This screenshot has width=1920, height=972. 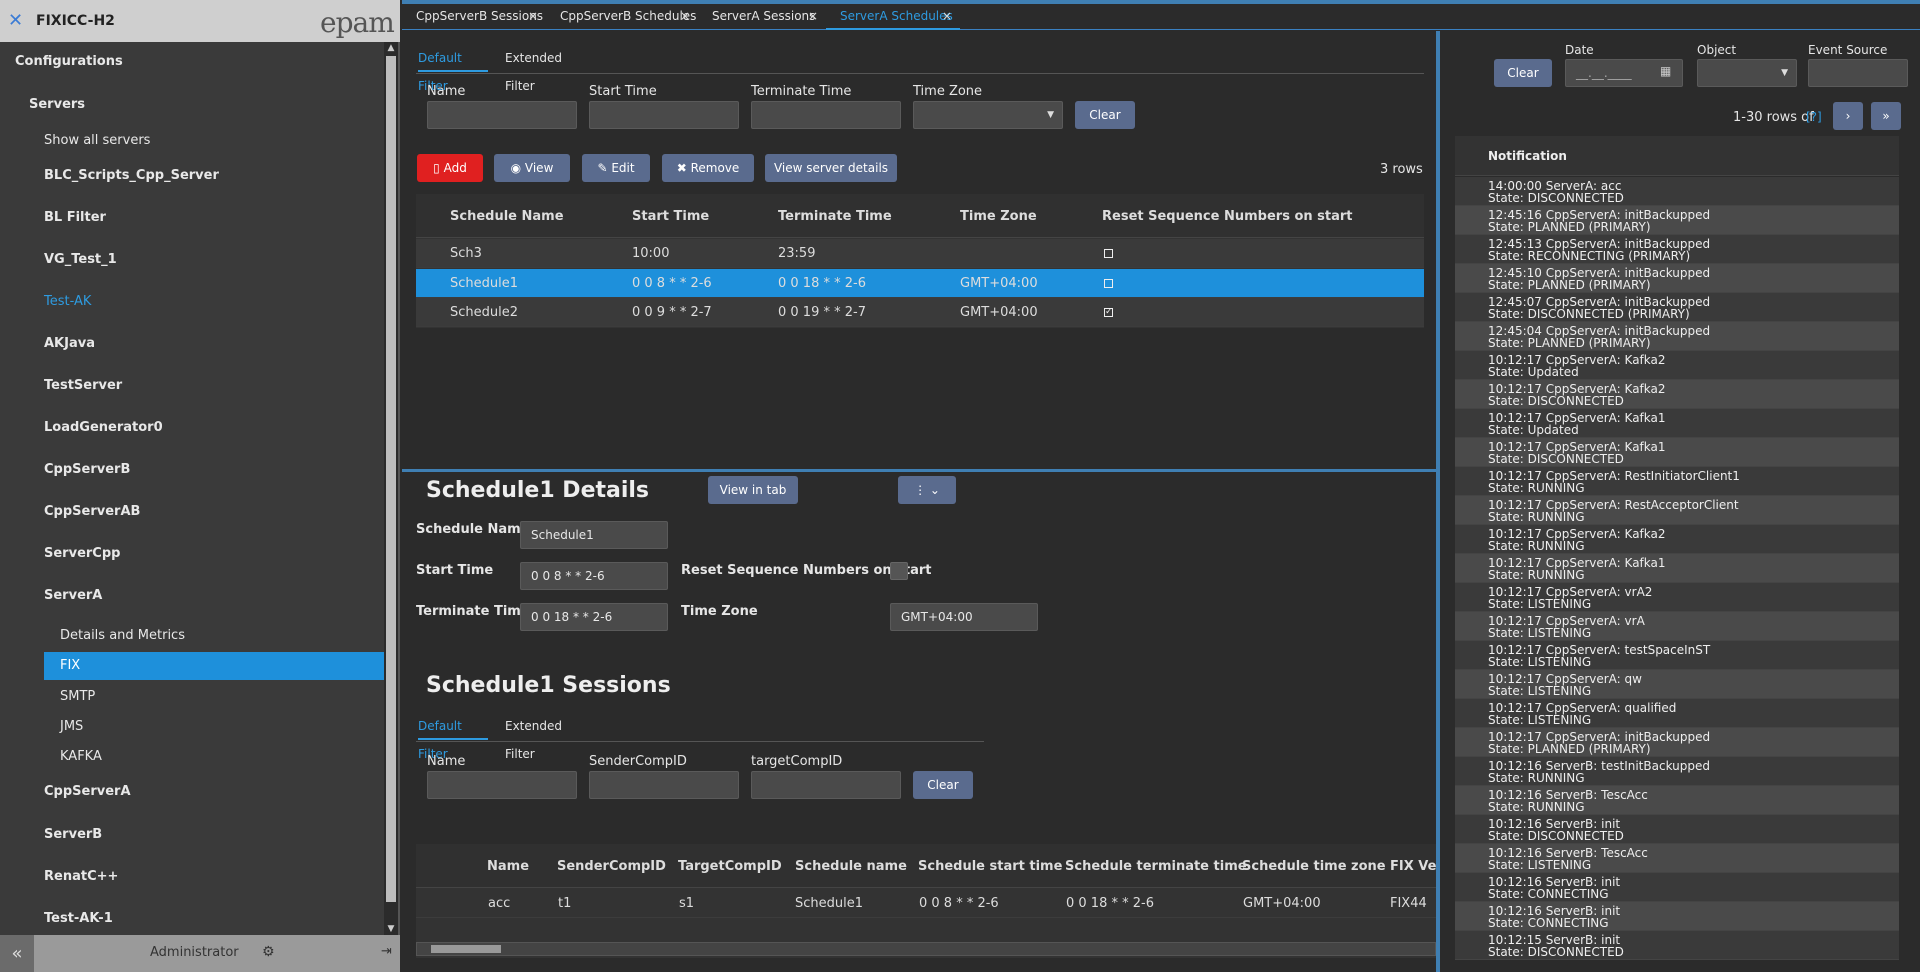 What do you see at coordinates (77, 697) in the screenshot?
I see `sidebar-item-smtp: SMTP` at bounding box center [77, 697].